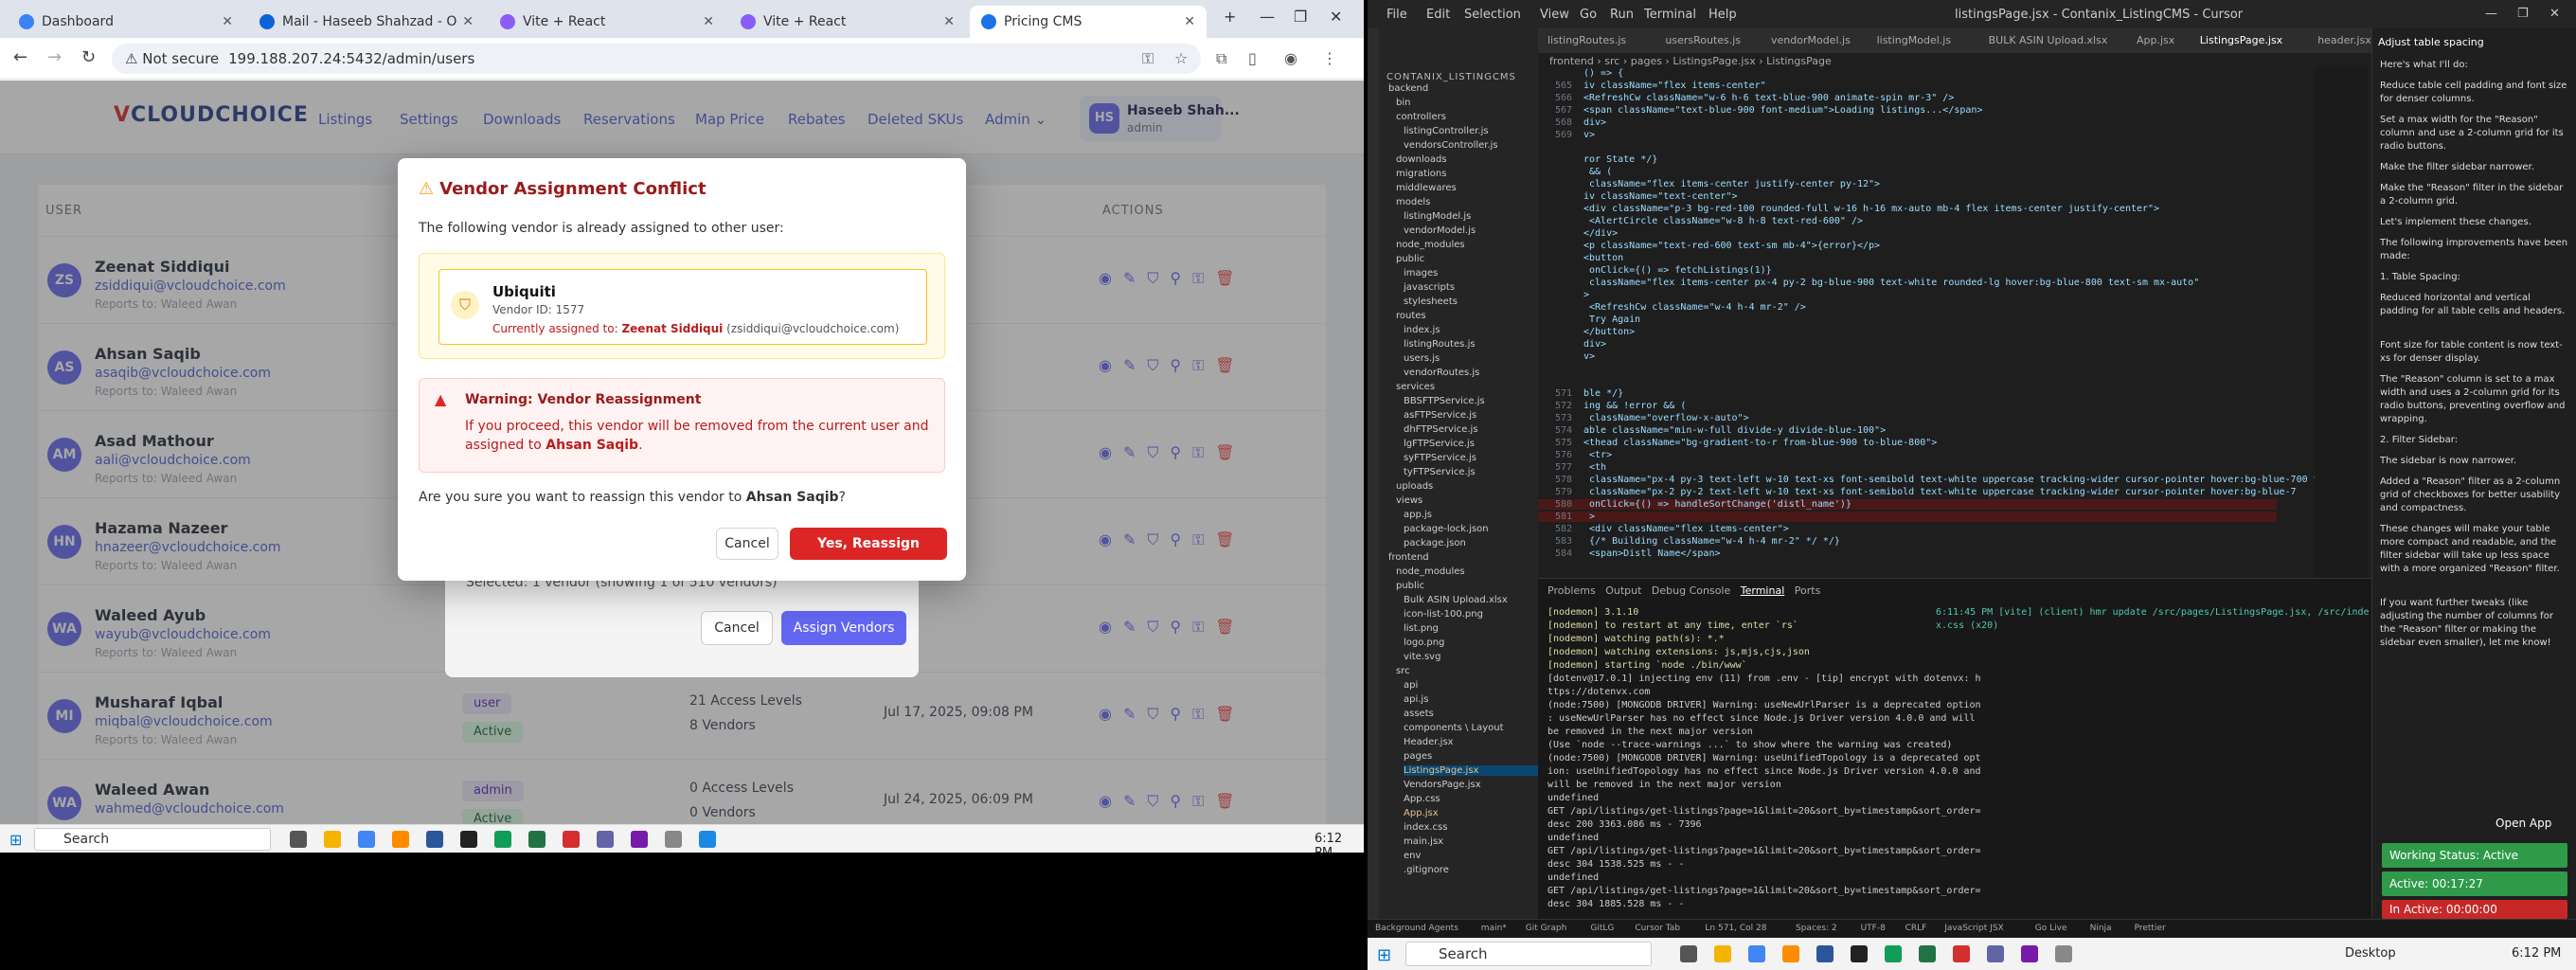 This screenshot has width=2576, height=970. I want to click on status-item: UTF-8, so click(1873, 928).